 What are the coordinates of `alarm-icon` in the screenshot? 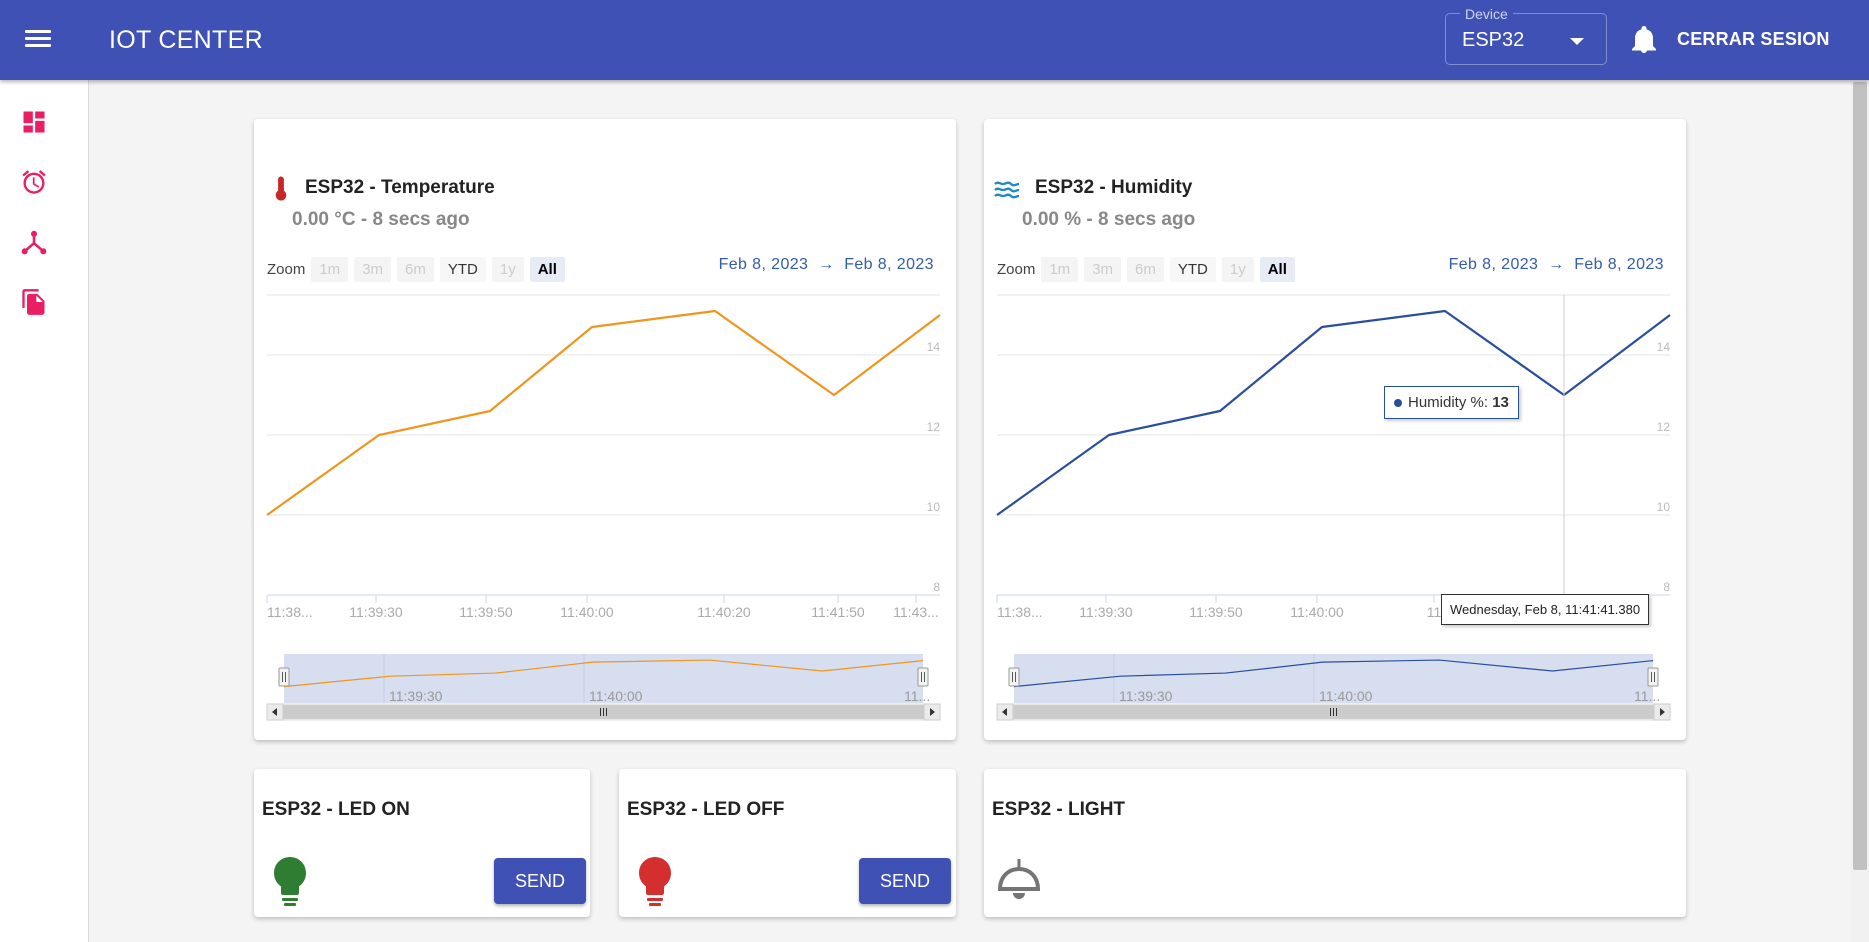 It's located at (34, 182).